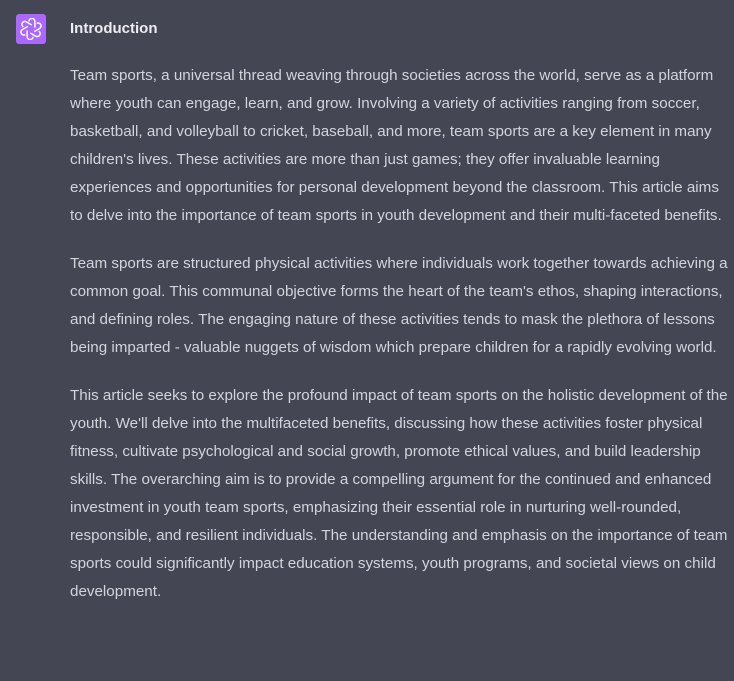  I want to click on openai-logo-icon, so click(31, 29).